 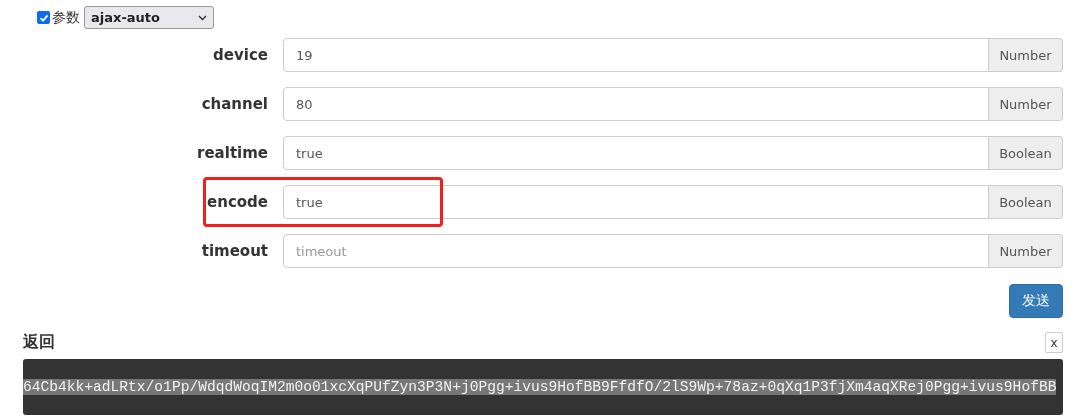 What do you see at coordinates (39, 342) in the screenshot?
I see `response-title: 返回` at bounding box center [39, 342].